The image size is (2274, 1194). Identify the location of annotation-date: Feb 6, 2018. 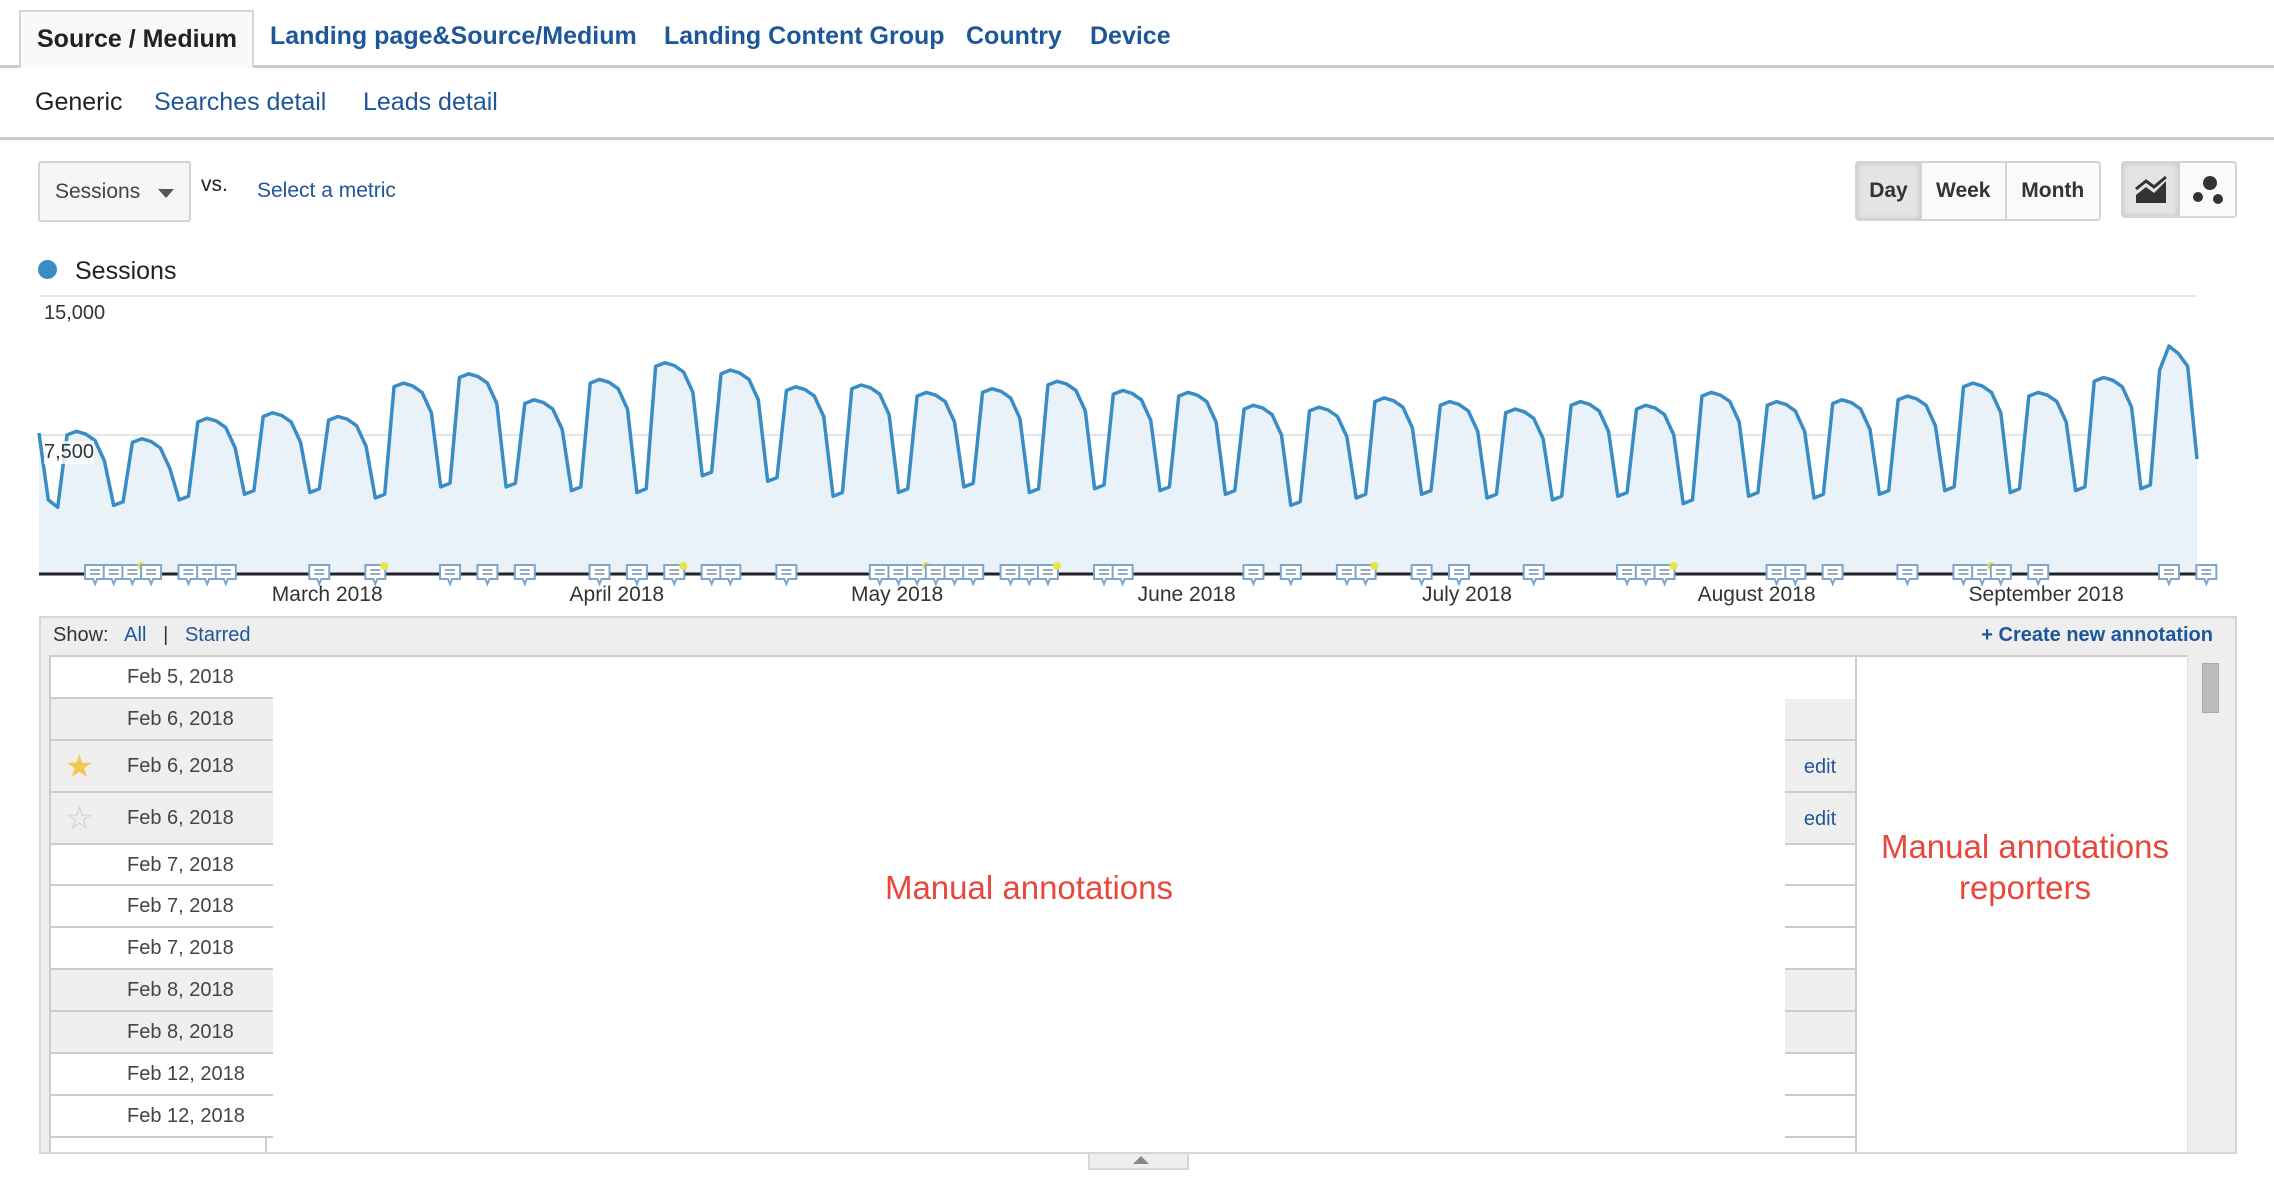
(180, 818).